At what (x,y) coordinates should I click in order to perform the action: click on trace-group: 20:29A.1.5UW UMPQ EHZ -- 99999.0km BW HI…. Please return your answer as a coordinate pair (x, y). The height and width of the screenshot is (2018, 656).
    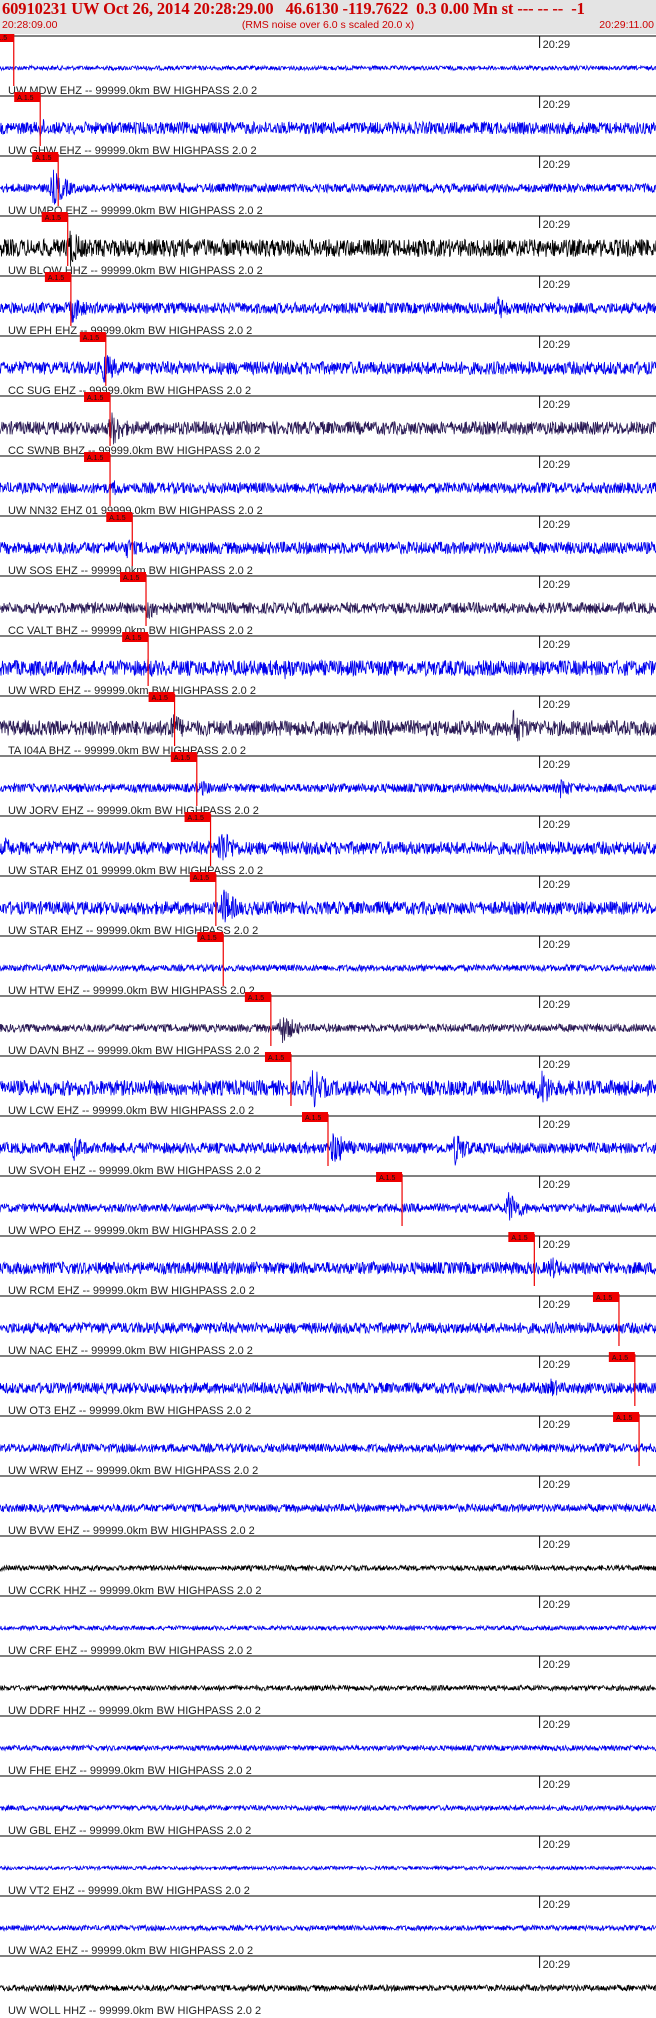
    Looking at the image, I should click on (328, 184).